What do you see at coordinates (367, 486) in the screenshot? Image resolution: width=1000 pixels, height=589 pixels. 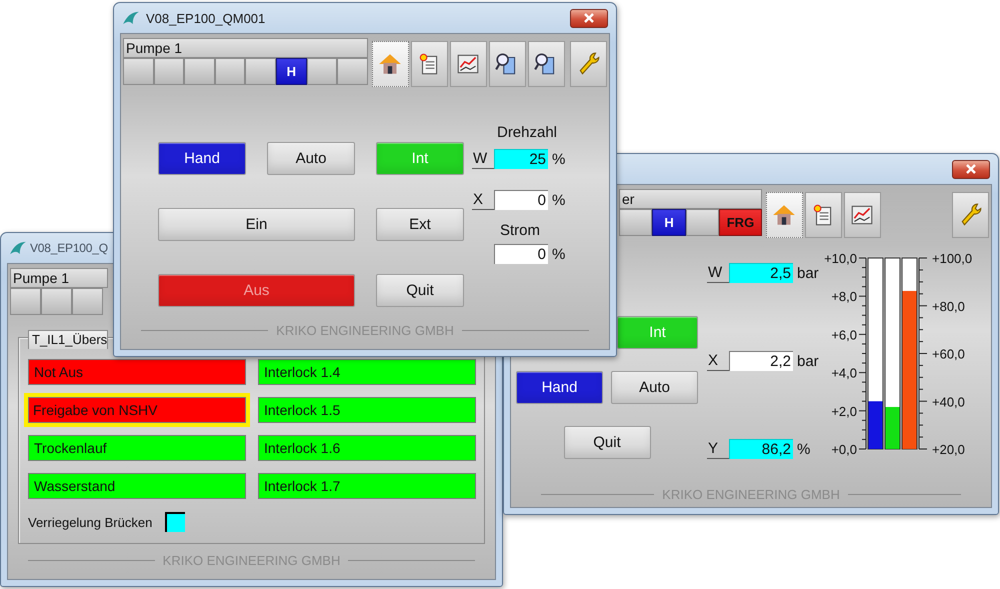 I see `interlock-indicator: Interlock 1.7` at bounding box center [367, 486].